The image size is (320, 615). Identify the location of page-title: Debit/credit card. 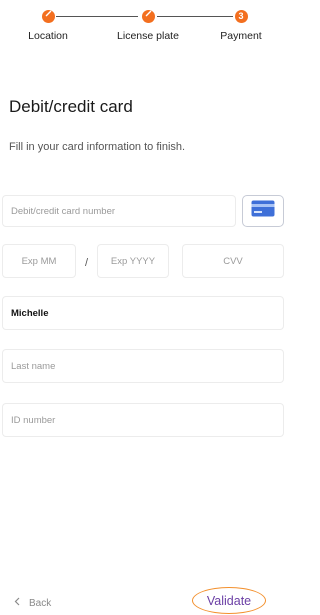
(71, 106).